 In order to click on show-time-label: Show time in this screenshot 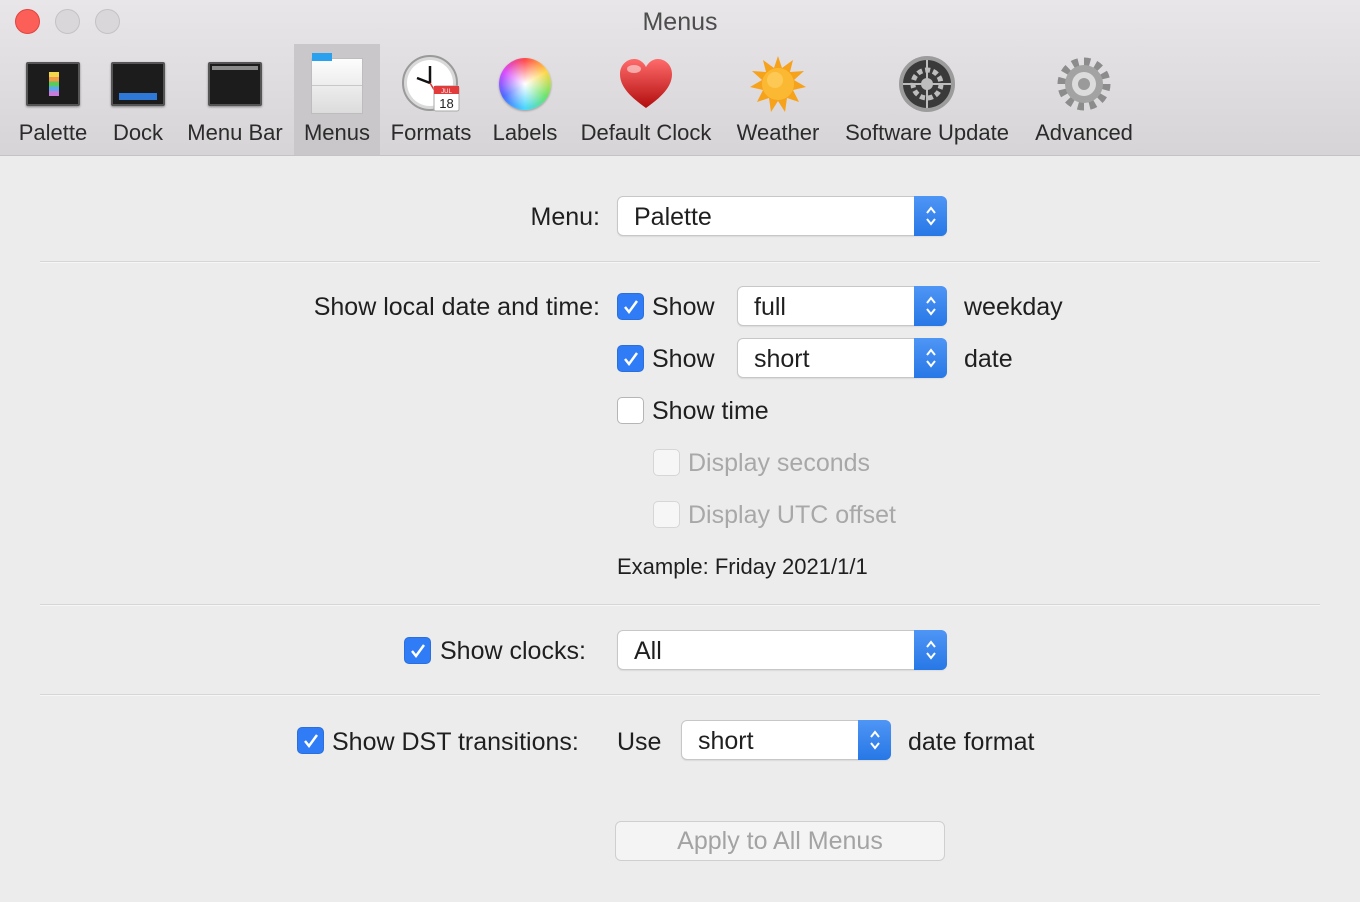, I will do `click(710, 411)`.